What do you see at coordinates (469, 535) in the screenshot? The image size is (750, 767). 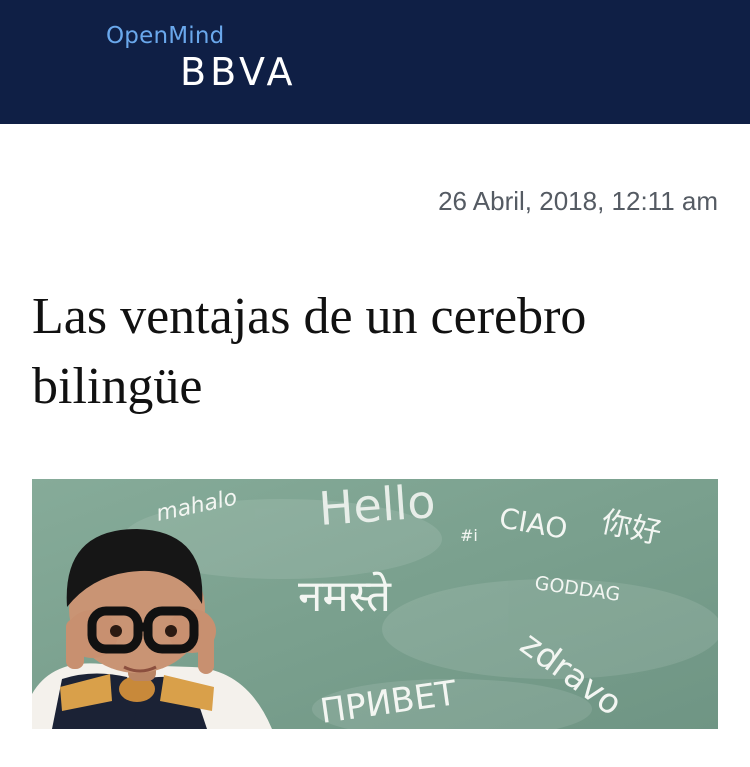 I see `chalk-word-hi: #i` at bounding box center [469, 535].